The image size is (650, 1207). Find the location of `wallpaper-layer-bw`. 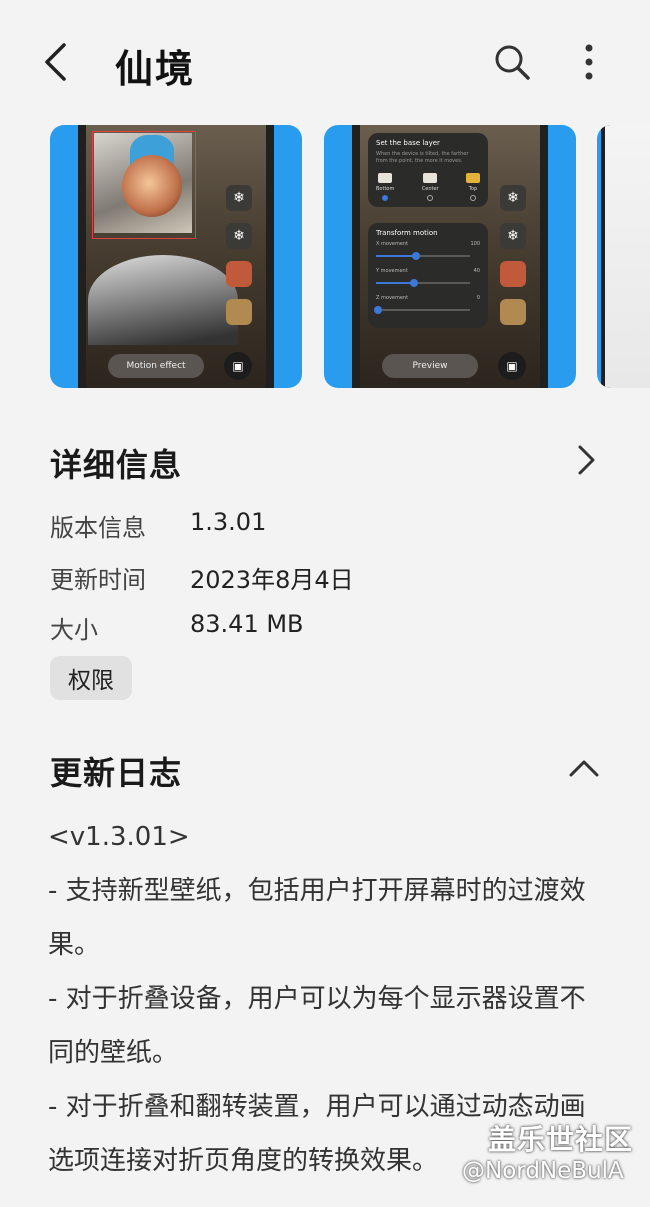

wallpaper-layer-bw is located at coordinates (163, 300).